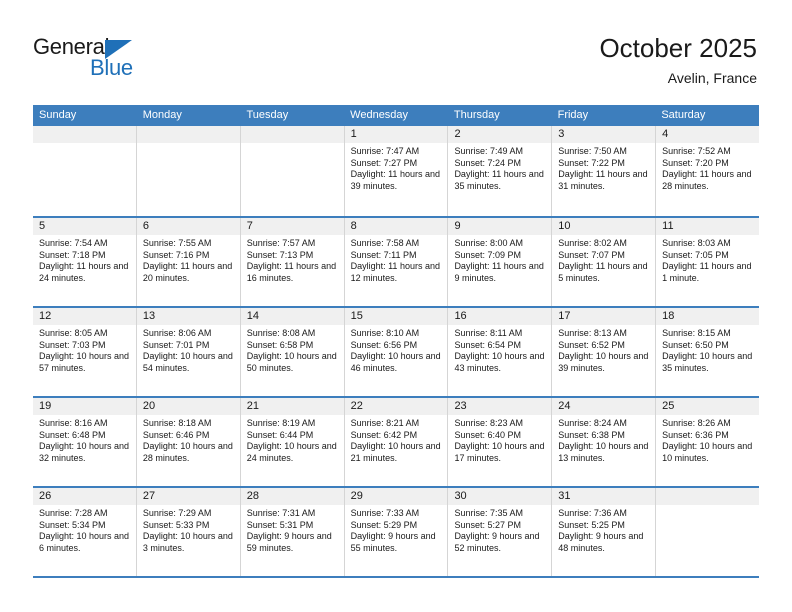  What do you see at coordinates (592, 513) in the screenshot?
I see `sunrise-text: Sunrise: 7:36 AM` at bounding box center [592, 513].